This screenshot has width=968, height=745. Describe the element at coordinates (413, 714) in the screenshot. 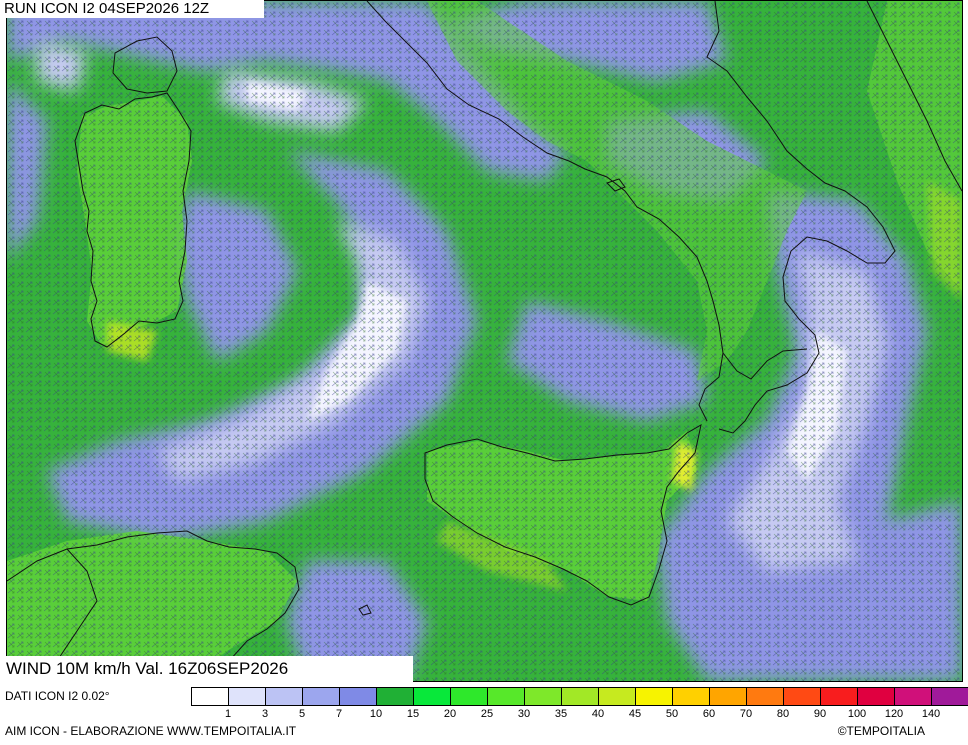

I see `legend-label: 15` at that location.